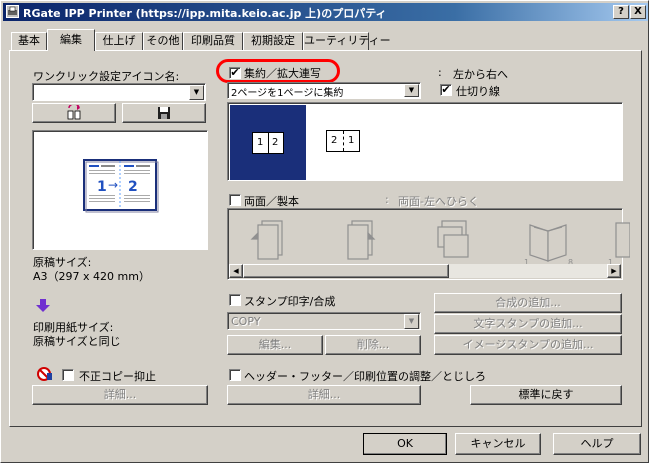 This screenshot has height=463, width=649. I want to click on arrow-down-icon, so click(43, 305).